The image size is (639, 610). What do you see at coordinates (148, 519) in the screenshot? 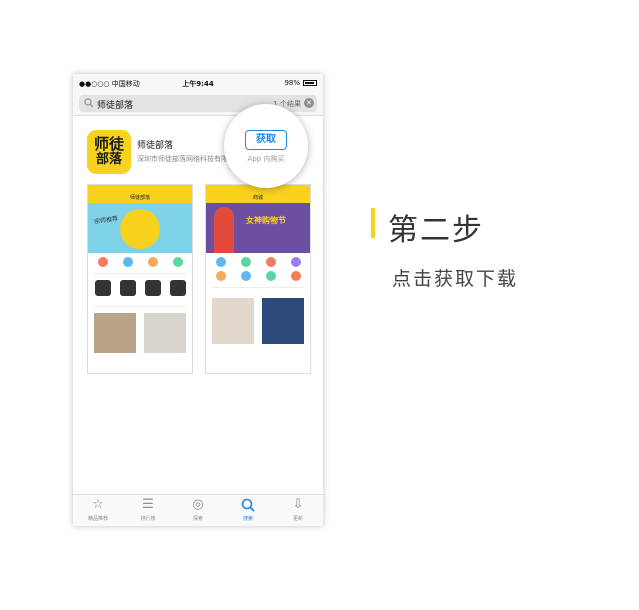
I see `tab-label: 排行榜` at bounding box center [148, 519].